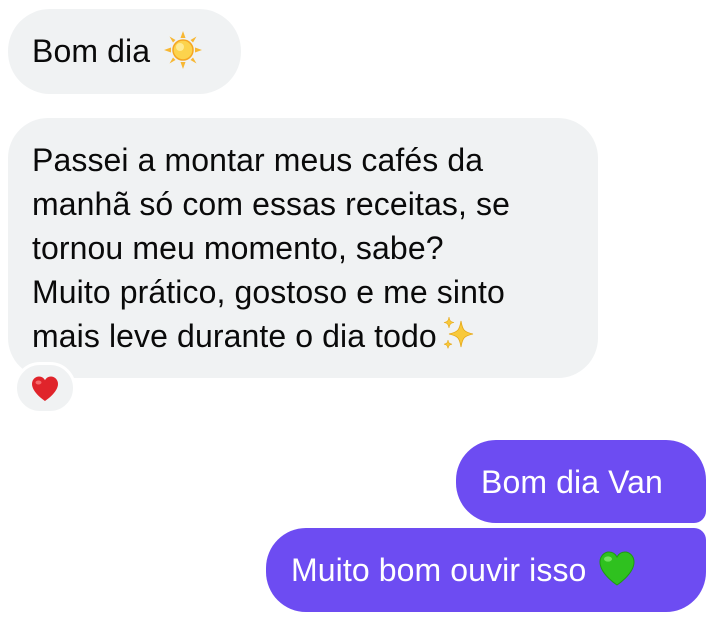 The width and height of the screenshot is (711, 618). Describe the element at coordinates (258, 160) in the screenshot. I see `message-text-line: Passei a montar meus cafés da` at that location.